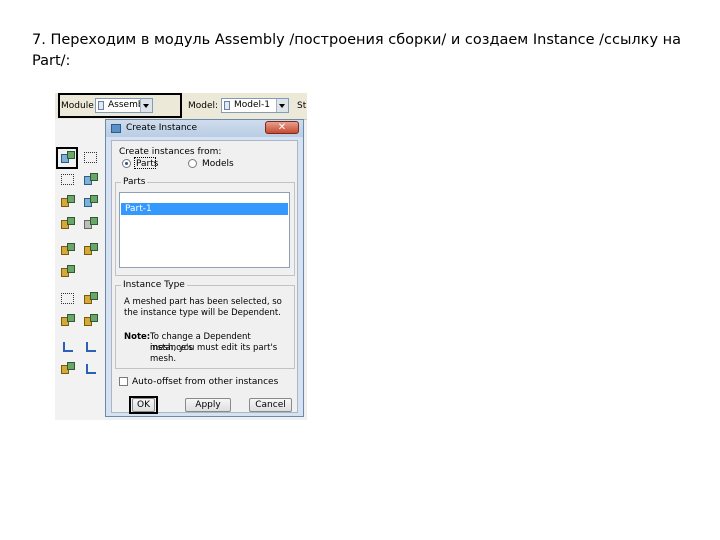  What do you see at coordinates (192, 163) in the screenshot?
I see `radio-models` at bounding box center [192, 163].